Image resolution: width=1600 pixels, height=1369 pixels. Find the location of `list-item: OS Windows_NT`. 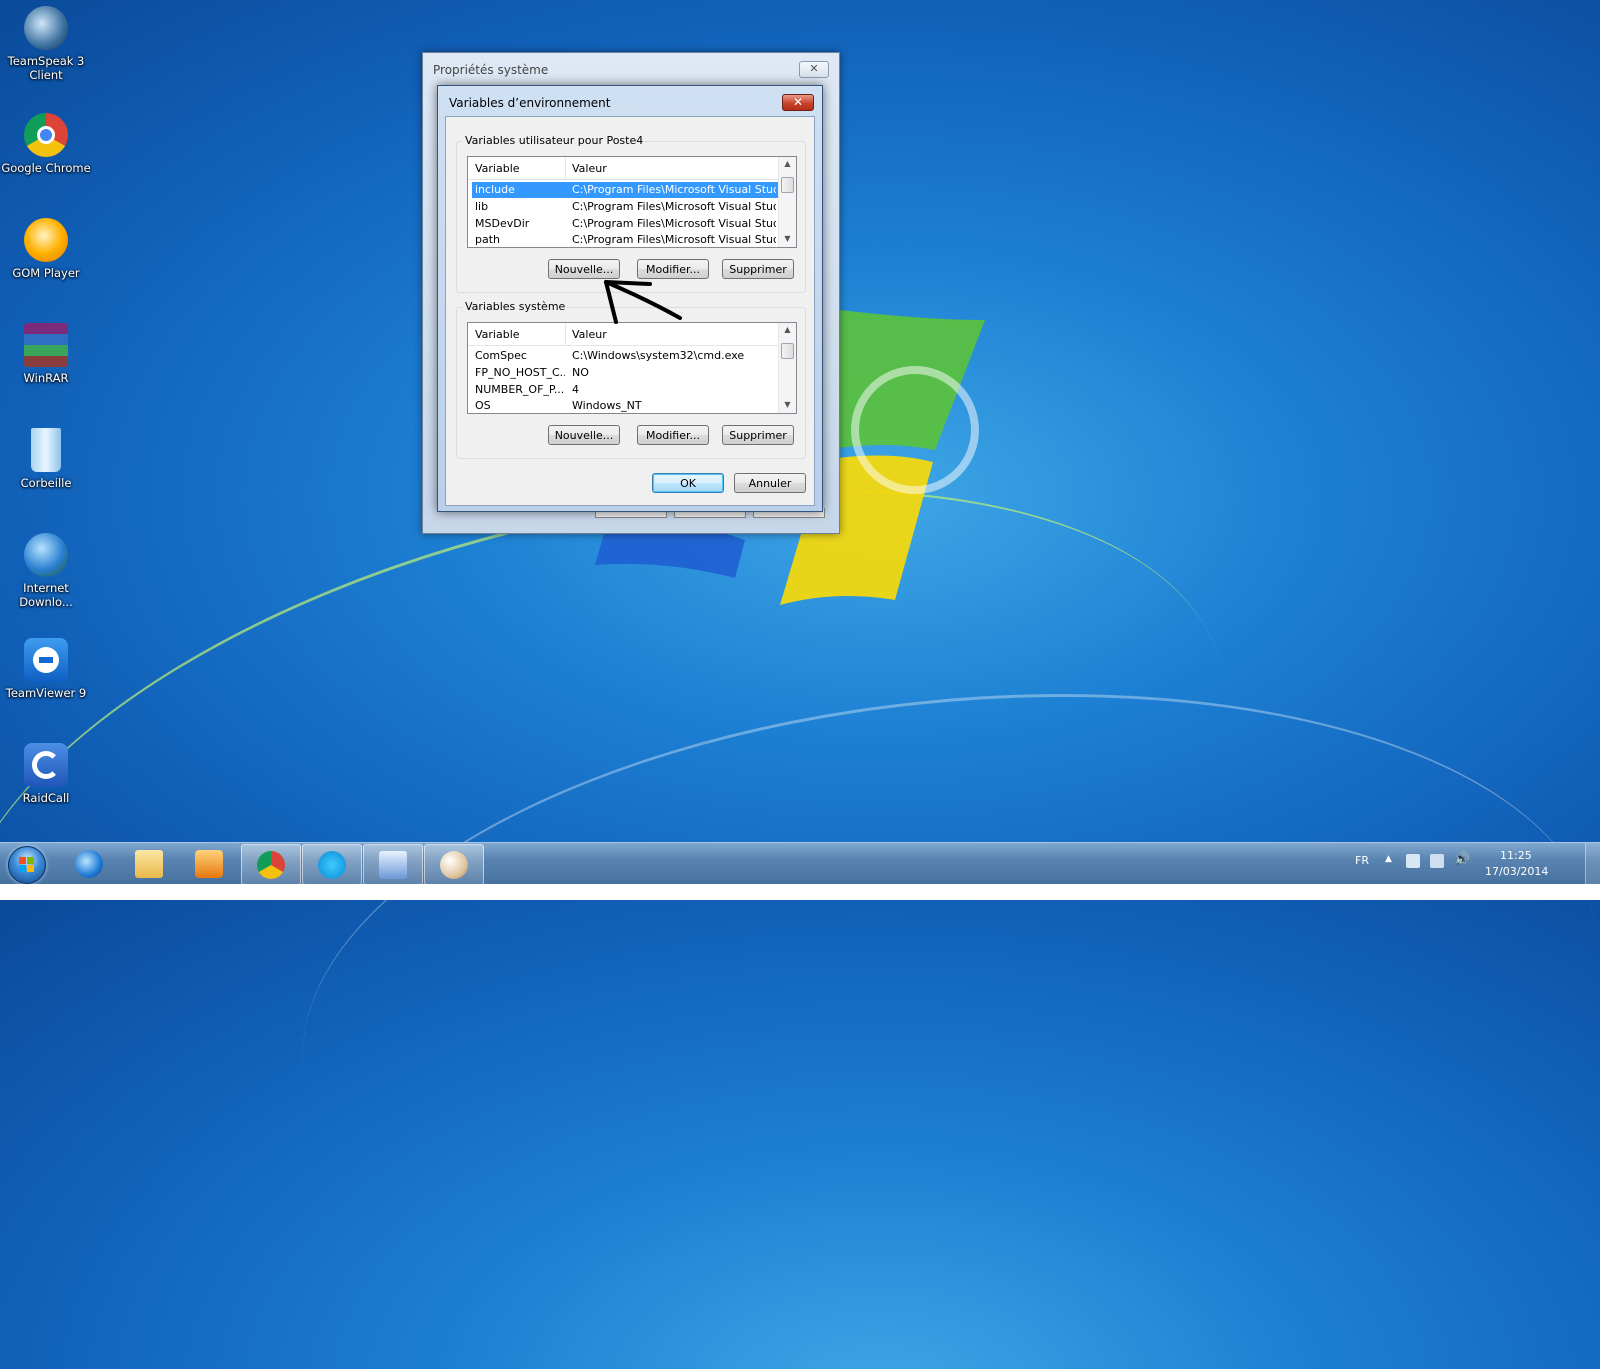

list-item: OS Windows_NT is located at coordinates (625, 405).